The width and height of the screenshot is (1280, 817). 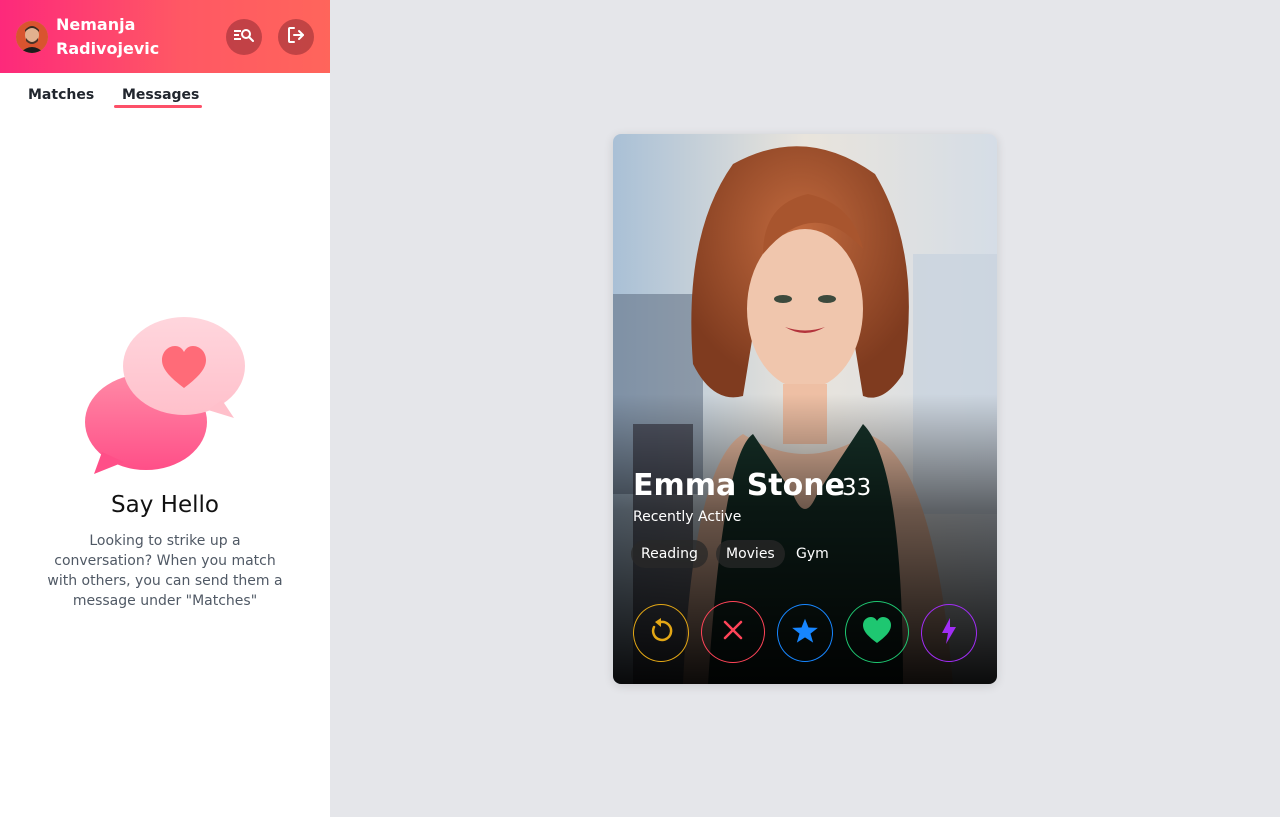 I want to click on sidebar-tabs: Matches Messages, so click(x=165, y=93).